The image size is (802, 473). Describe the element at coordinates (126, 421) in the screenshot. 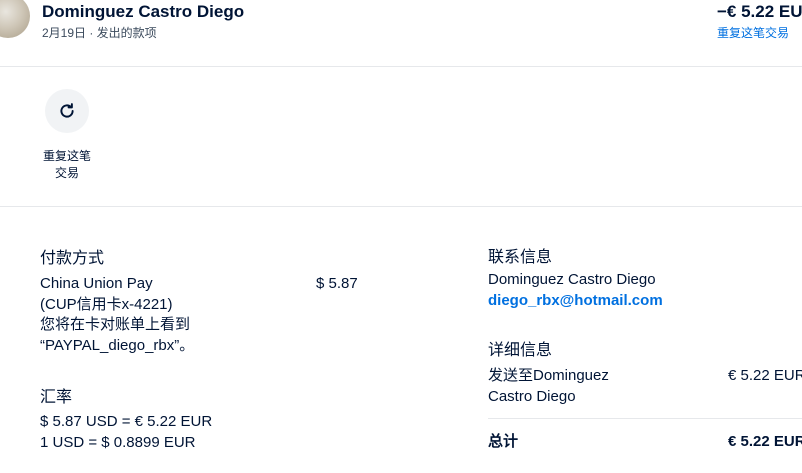

I see `exchange-rate-line1: $ 5.87 USD = € 5.22 EUR` at that location.